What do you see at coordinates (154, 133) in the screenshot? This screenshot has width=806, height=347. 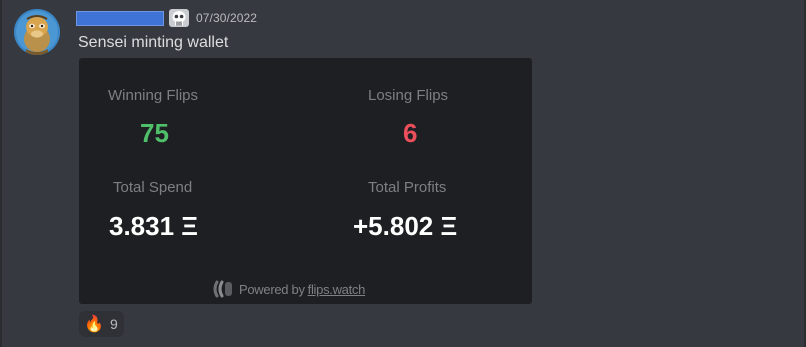 I see `winning-flips-value: 75` at bounding box center [154, 133].